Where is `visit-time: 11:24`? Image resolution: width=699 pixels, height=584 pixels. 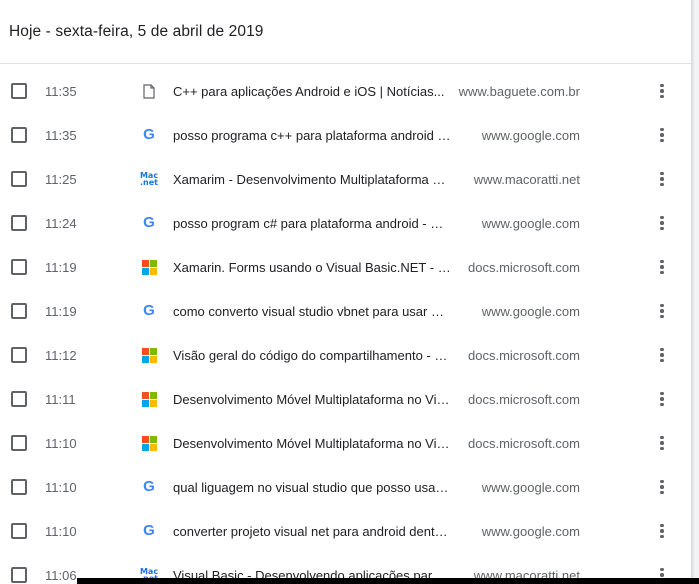
visit-time: 11:24 is located at coordinates (61, 223).